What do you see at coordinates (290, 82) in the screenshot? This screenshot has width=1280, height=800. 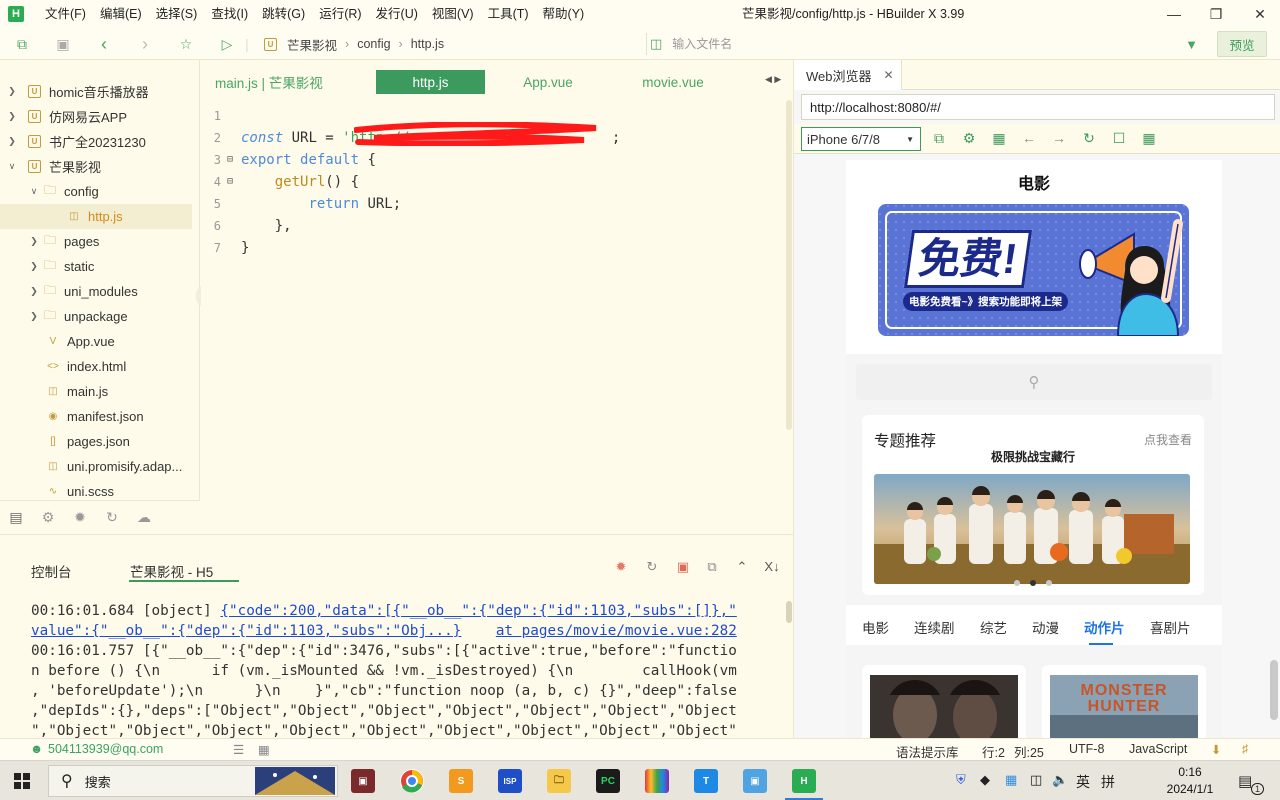 I see `tab-main-js: main.js | 芒果影视` at bounding box center [290, 82].